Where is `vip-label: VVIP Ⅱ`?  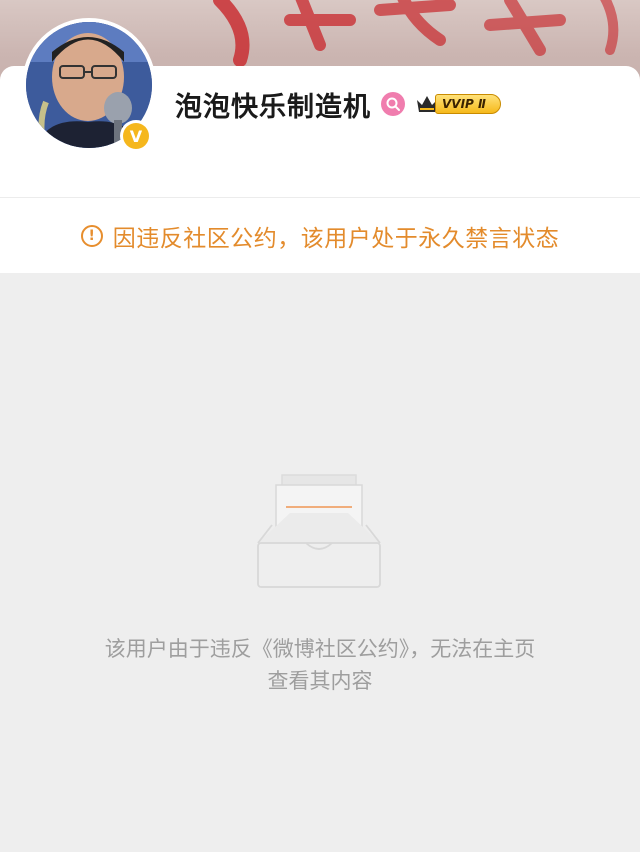
vip-label: VVIP Ⅱ is located at coordinates (468, 104).